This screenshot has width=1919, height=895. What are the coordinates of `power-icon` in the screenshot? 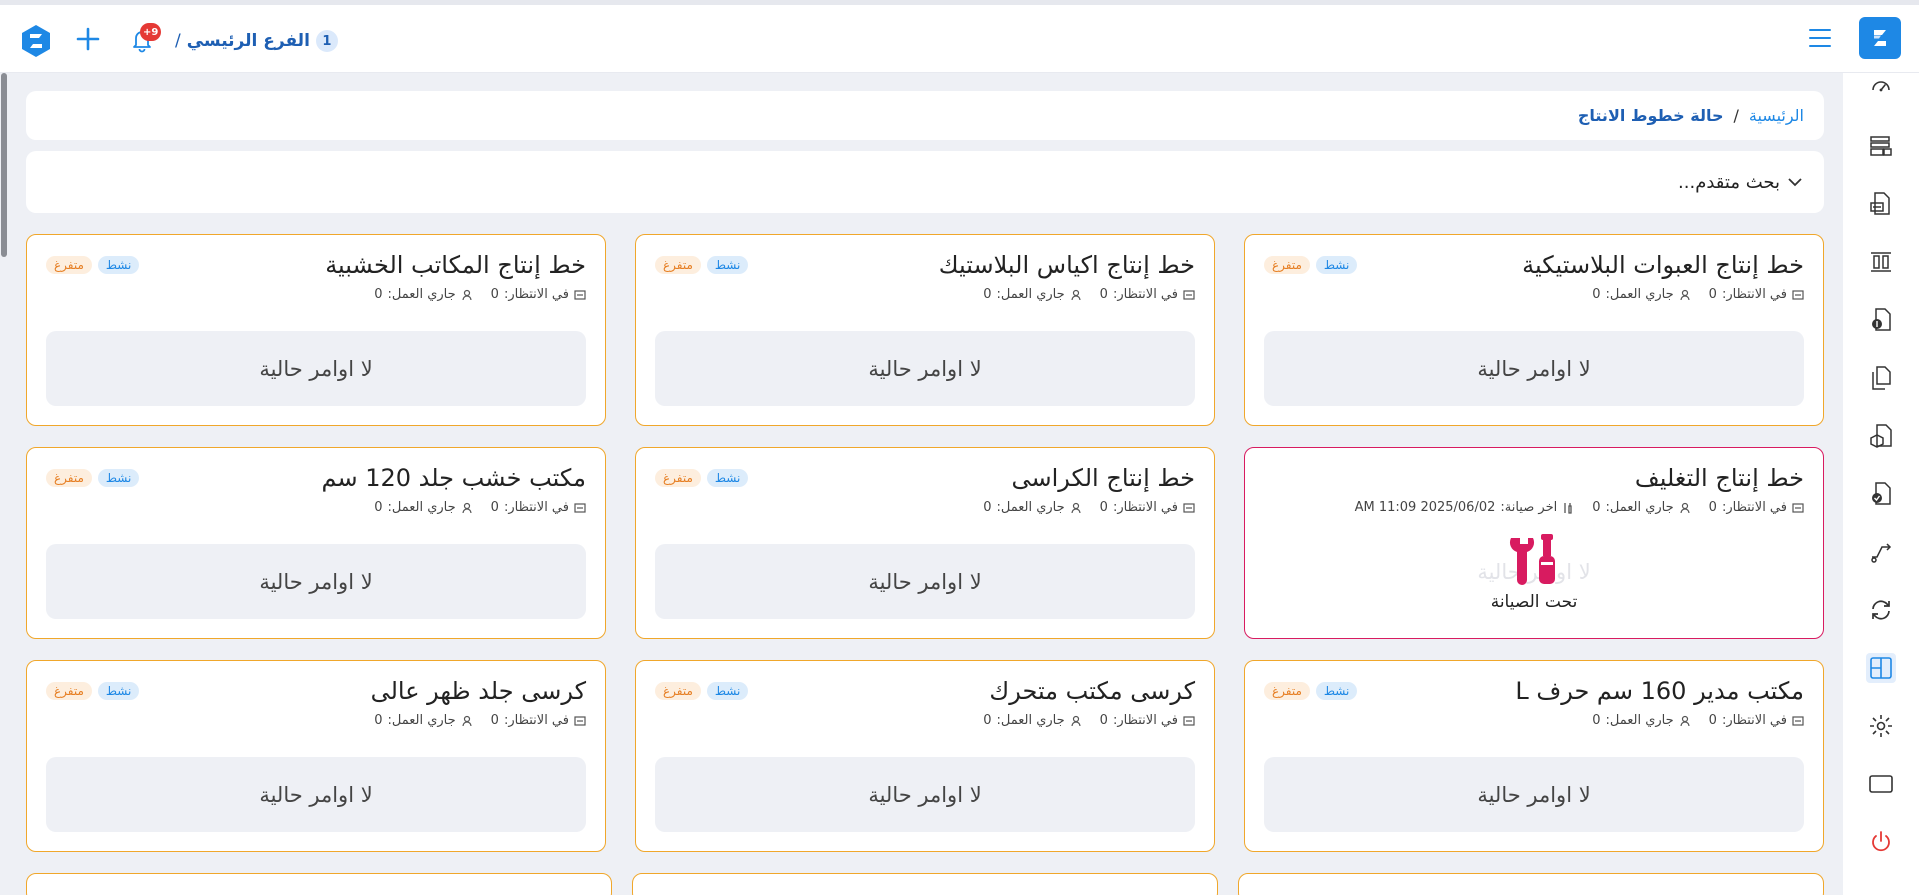 It's located at (1881, 842).